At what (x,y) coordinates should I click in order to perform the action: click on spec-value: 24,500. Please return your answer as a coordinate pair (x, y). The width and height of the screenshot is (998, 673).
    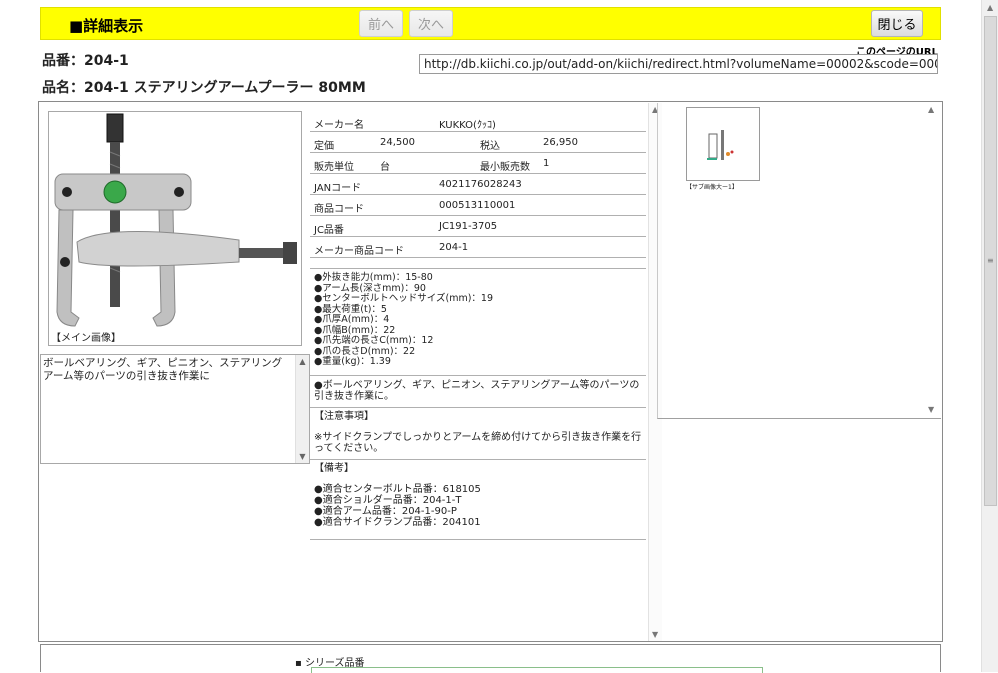
    Looking at the image, I should click on (397, 142).